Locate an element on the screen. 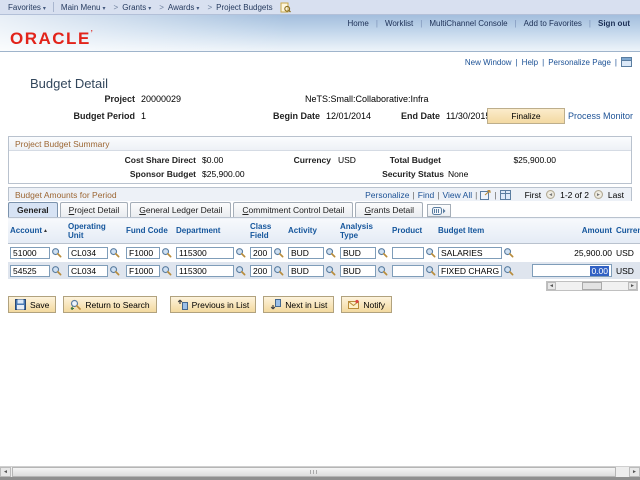  tab-commitment-control-detail: Commitment Control Detail is located at coordinates (293, 209).